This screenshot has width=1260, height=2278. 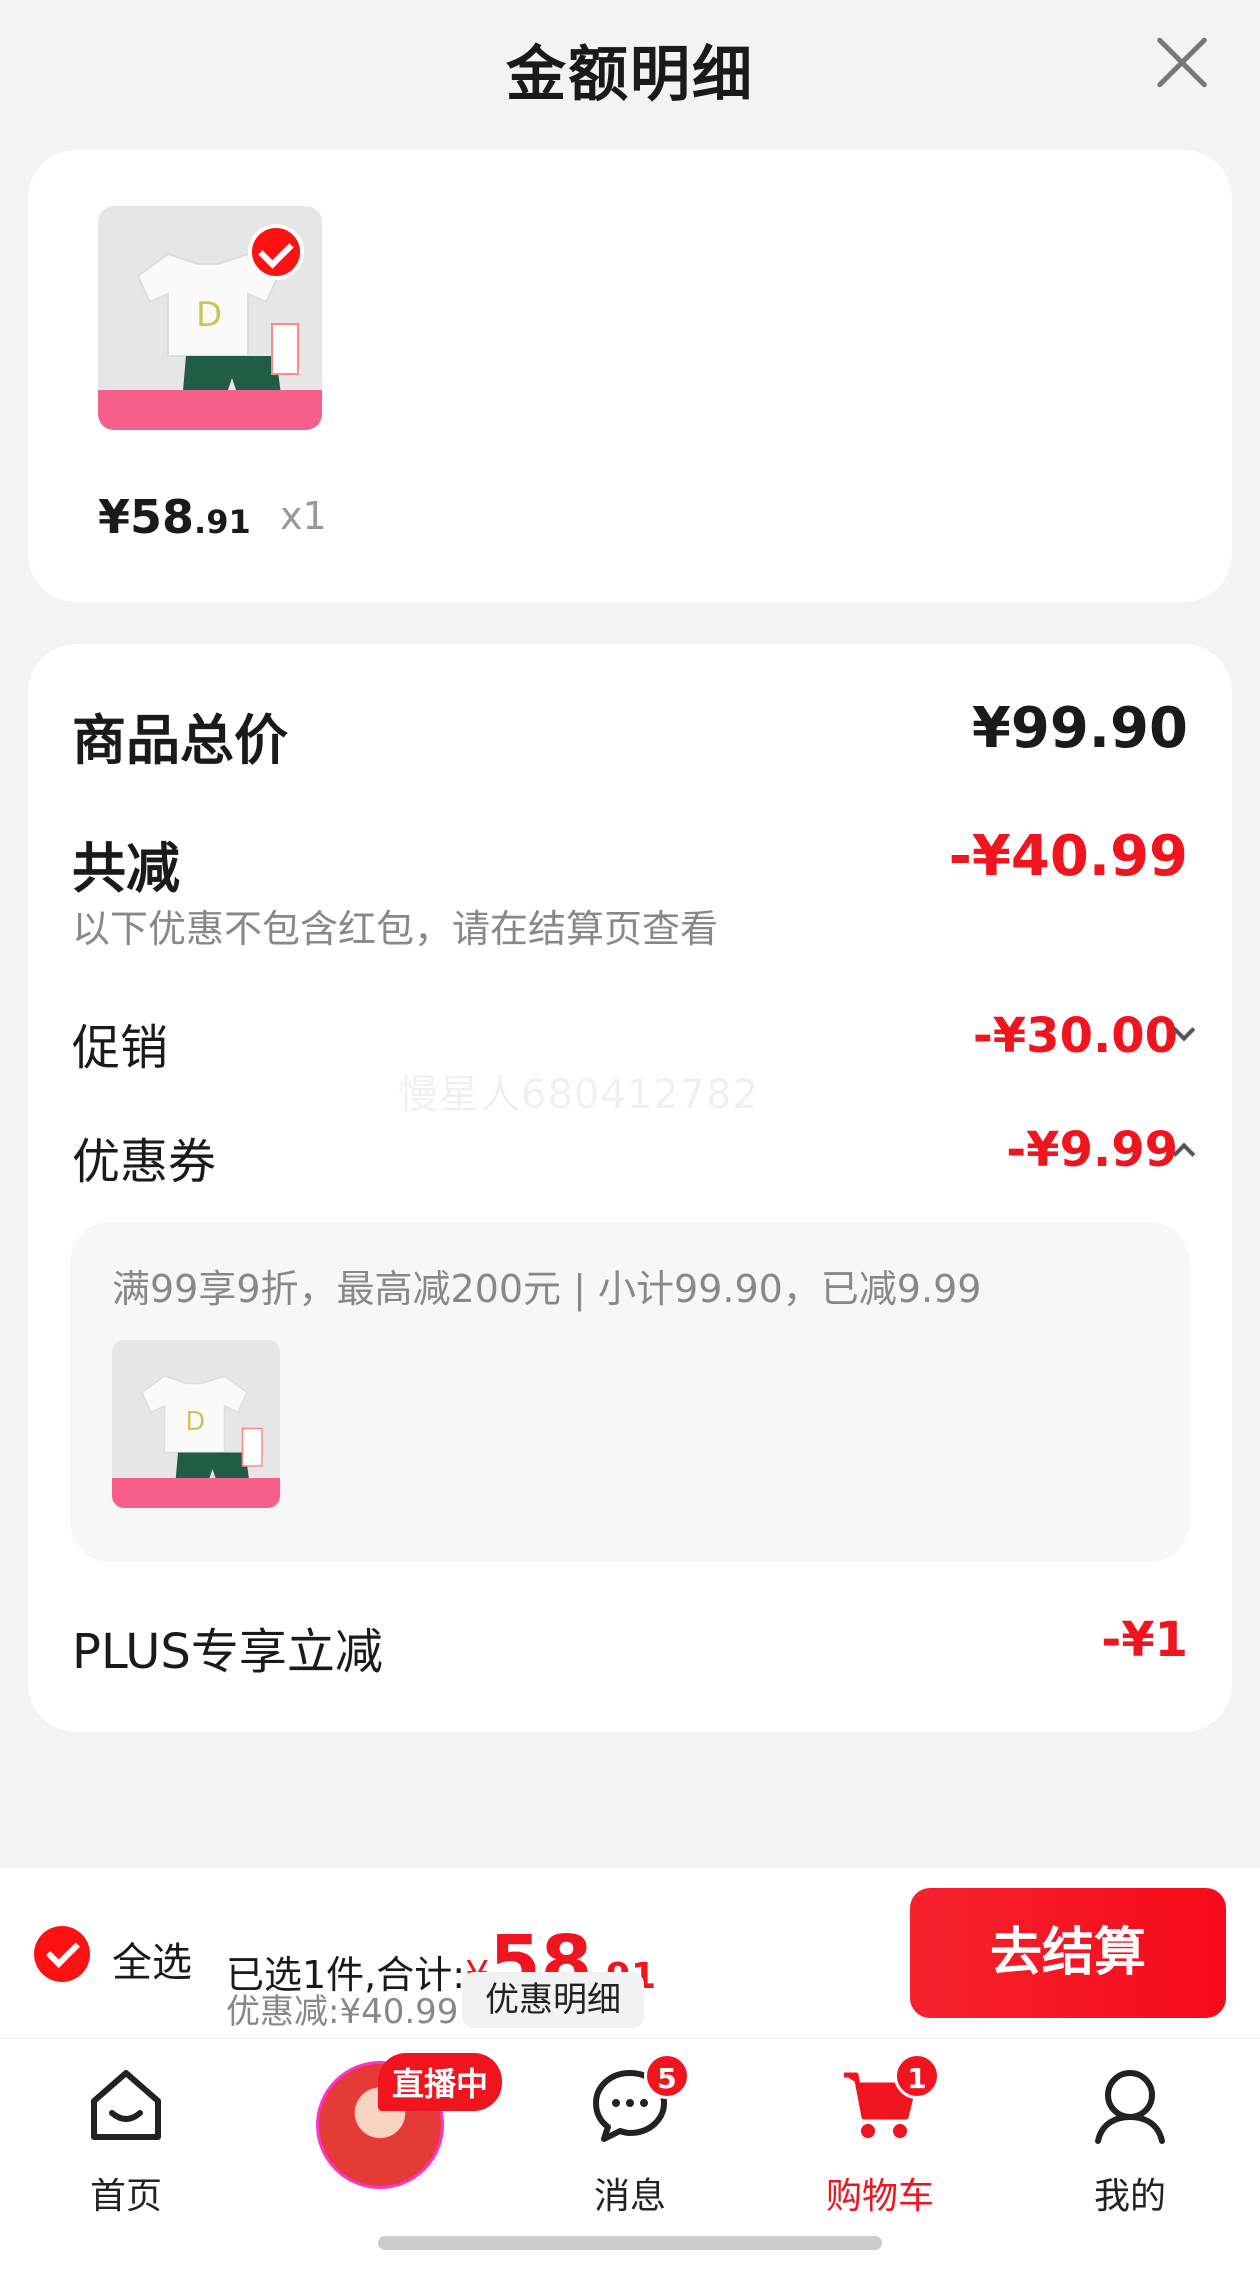 What do you see at coordinates (276, 252) in the screenshot?
I see `selected-check-icon` at bounding box center [276, 252].